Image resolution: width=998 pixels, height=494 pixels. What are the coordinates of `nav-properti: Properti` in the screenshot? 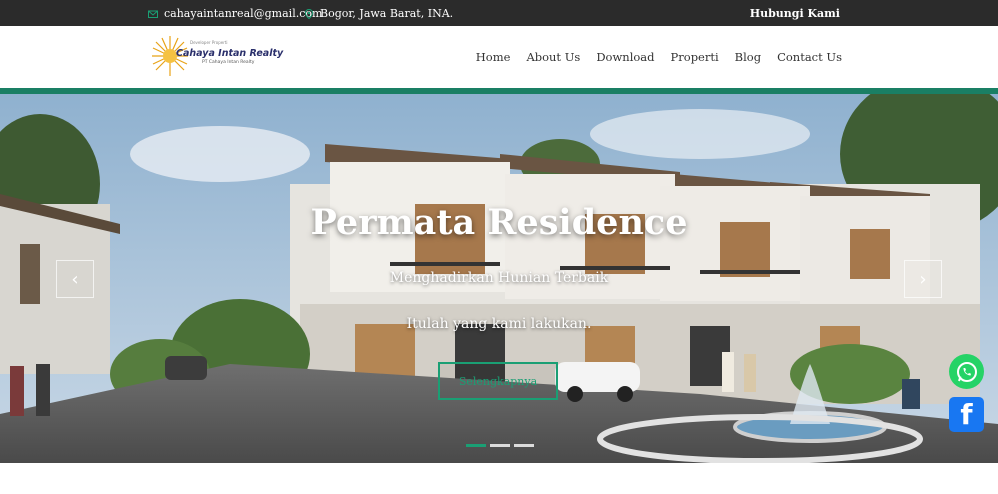 It's located at (695, 57).